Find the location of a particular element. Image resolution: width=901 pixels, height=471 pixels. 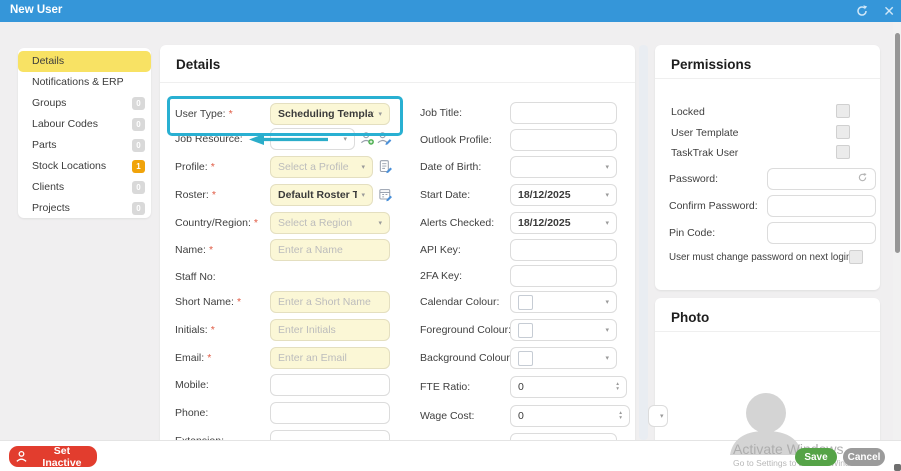

sidebar-item-details: Details is located at coordinates (84, 61).